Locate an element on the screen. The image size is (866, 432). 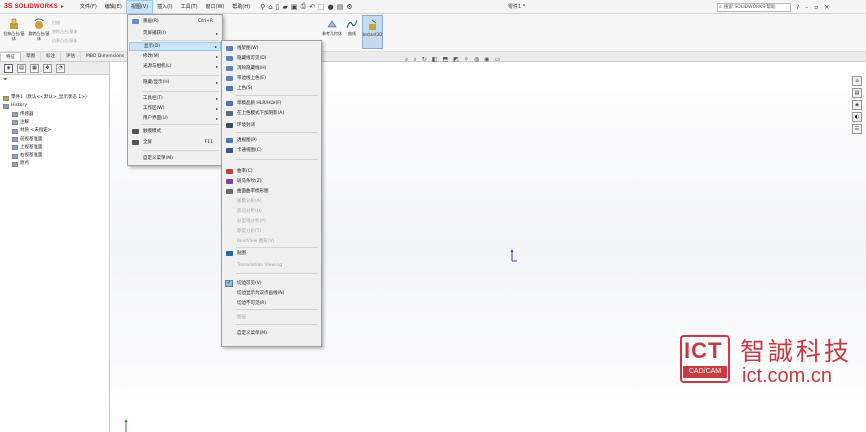
display-menu-item-9: 卡通视图(C) is located at coordinates (271, 150).